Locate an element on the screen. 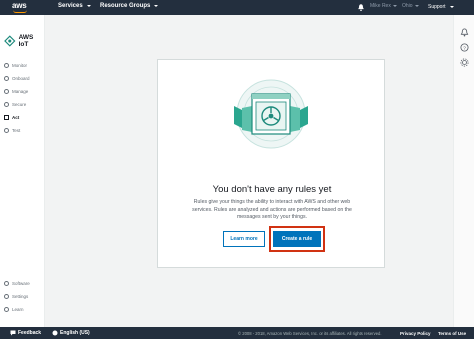 Image resolution: width=474 pixels, height=339 pixels. aws-logo-text: aws is located at coordinates (19, 5).